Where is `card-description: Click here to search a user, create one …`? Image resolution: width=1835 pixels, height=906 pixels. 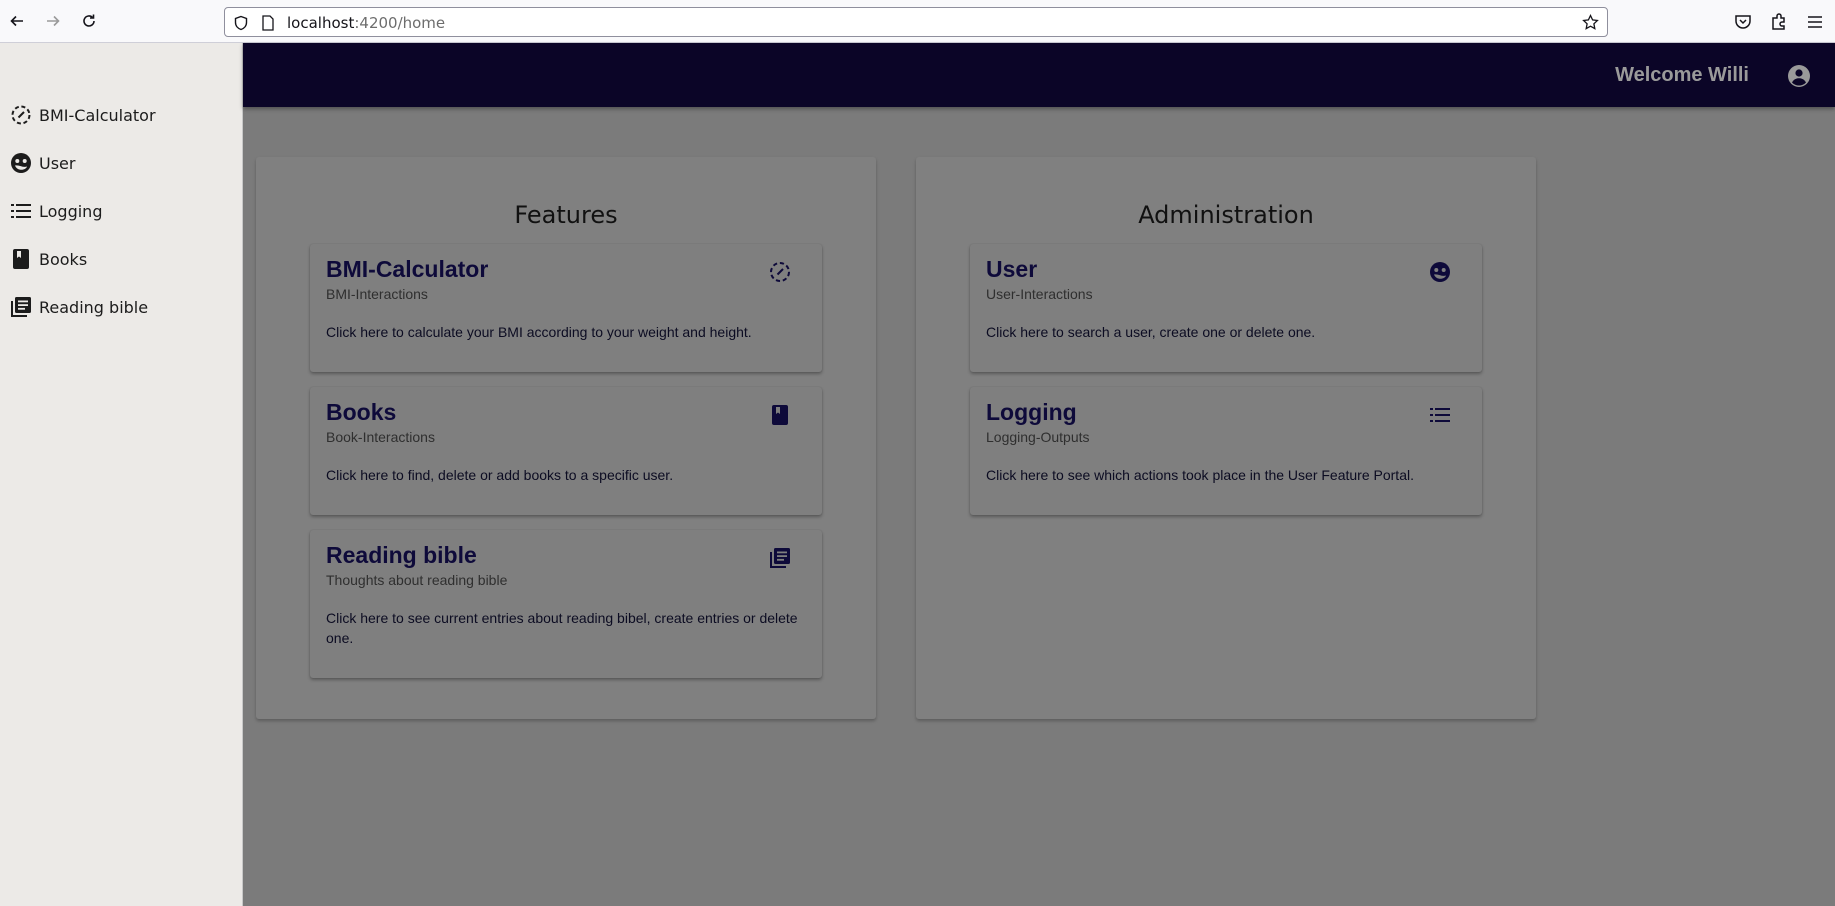
card-description: Click here to search a user, create one … is located at coordinates (1151, 332).